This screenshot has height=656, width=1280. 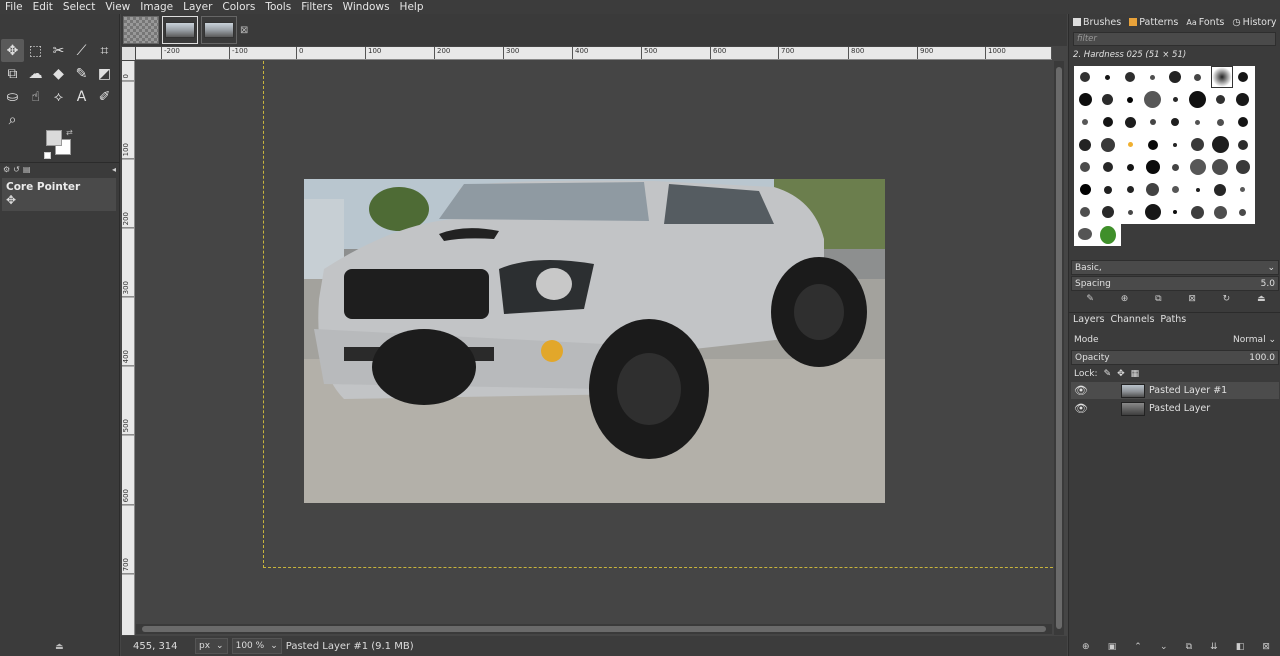 What do you see at coordinates (1175, 267) in the screenshot?
I see `brush-preset-select: Basic, ⌄` at bounding box center [1175, 267].